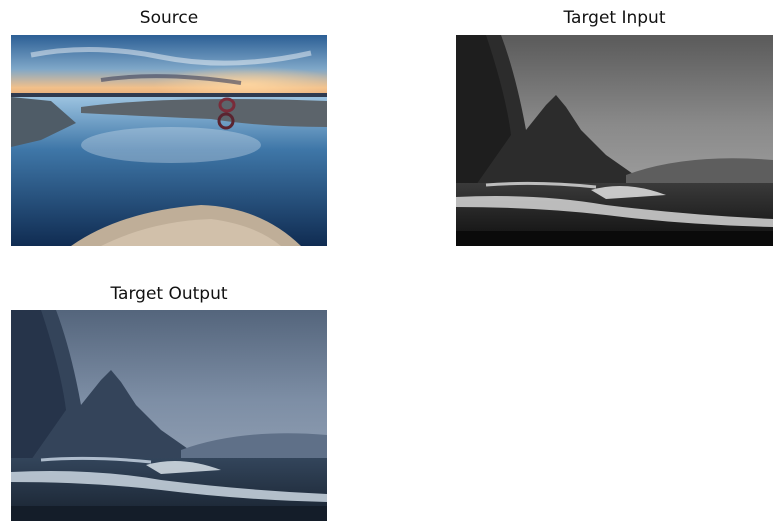 The image size is (783, 530). What do you see at coordinates (169, 18) in the screenshot?
I see `panel-title-source: Source` at bounding box center [169, 18].